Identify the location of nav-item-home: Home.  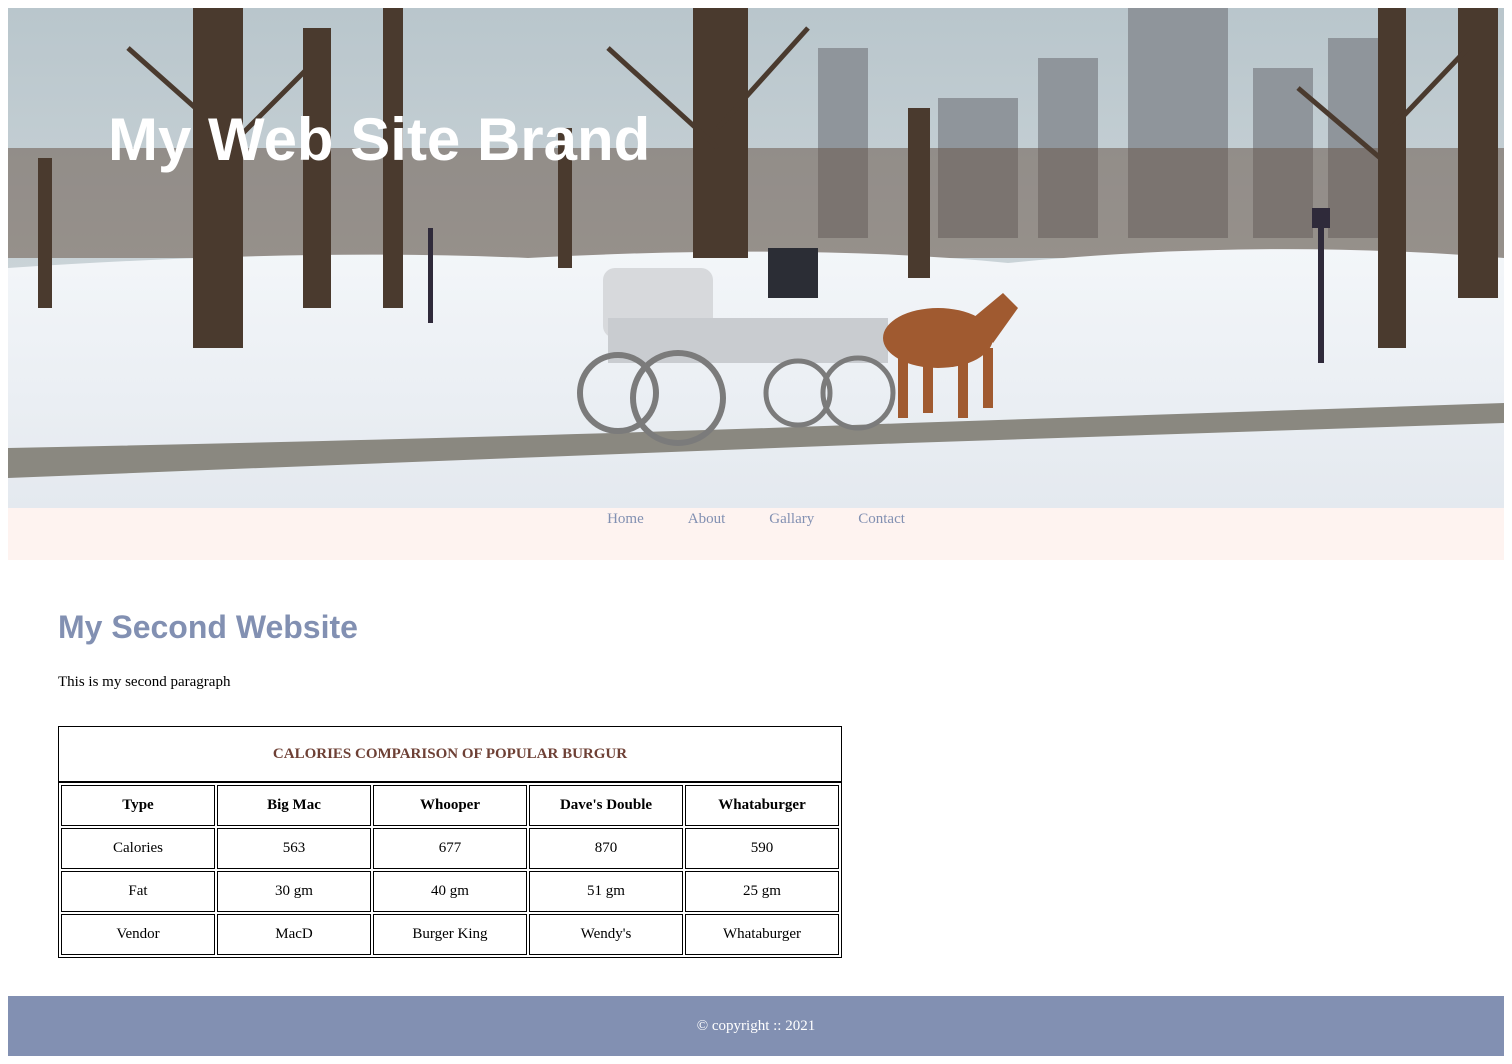
(625, 518).